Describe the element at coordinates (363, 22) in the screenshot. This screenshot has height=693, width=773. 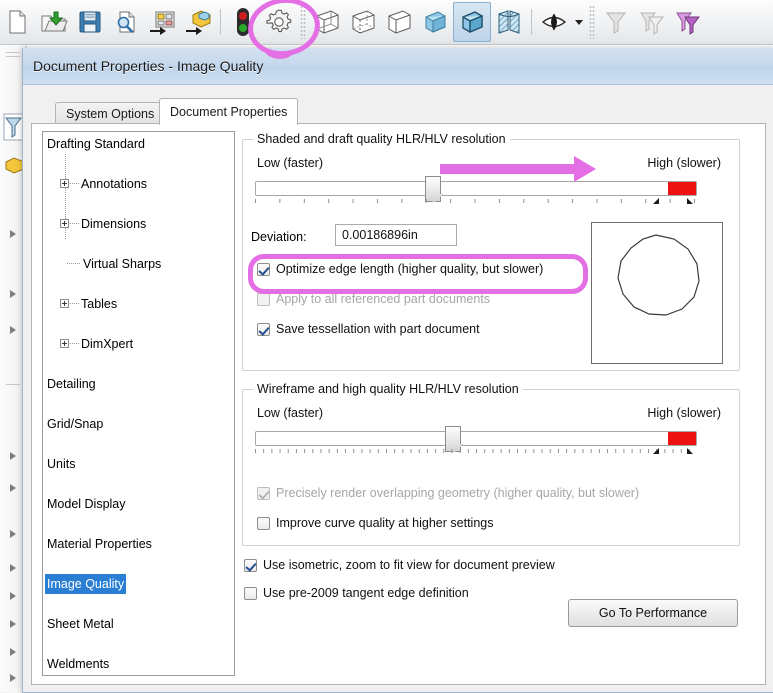
I see `hidden-lines-visible-icon` at that location.